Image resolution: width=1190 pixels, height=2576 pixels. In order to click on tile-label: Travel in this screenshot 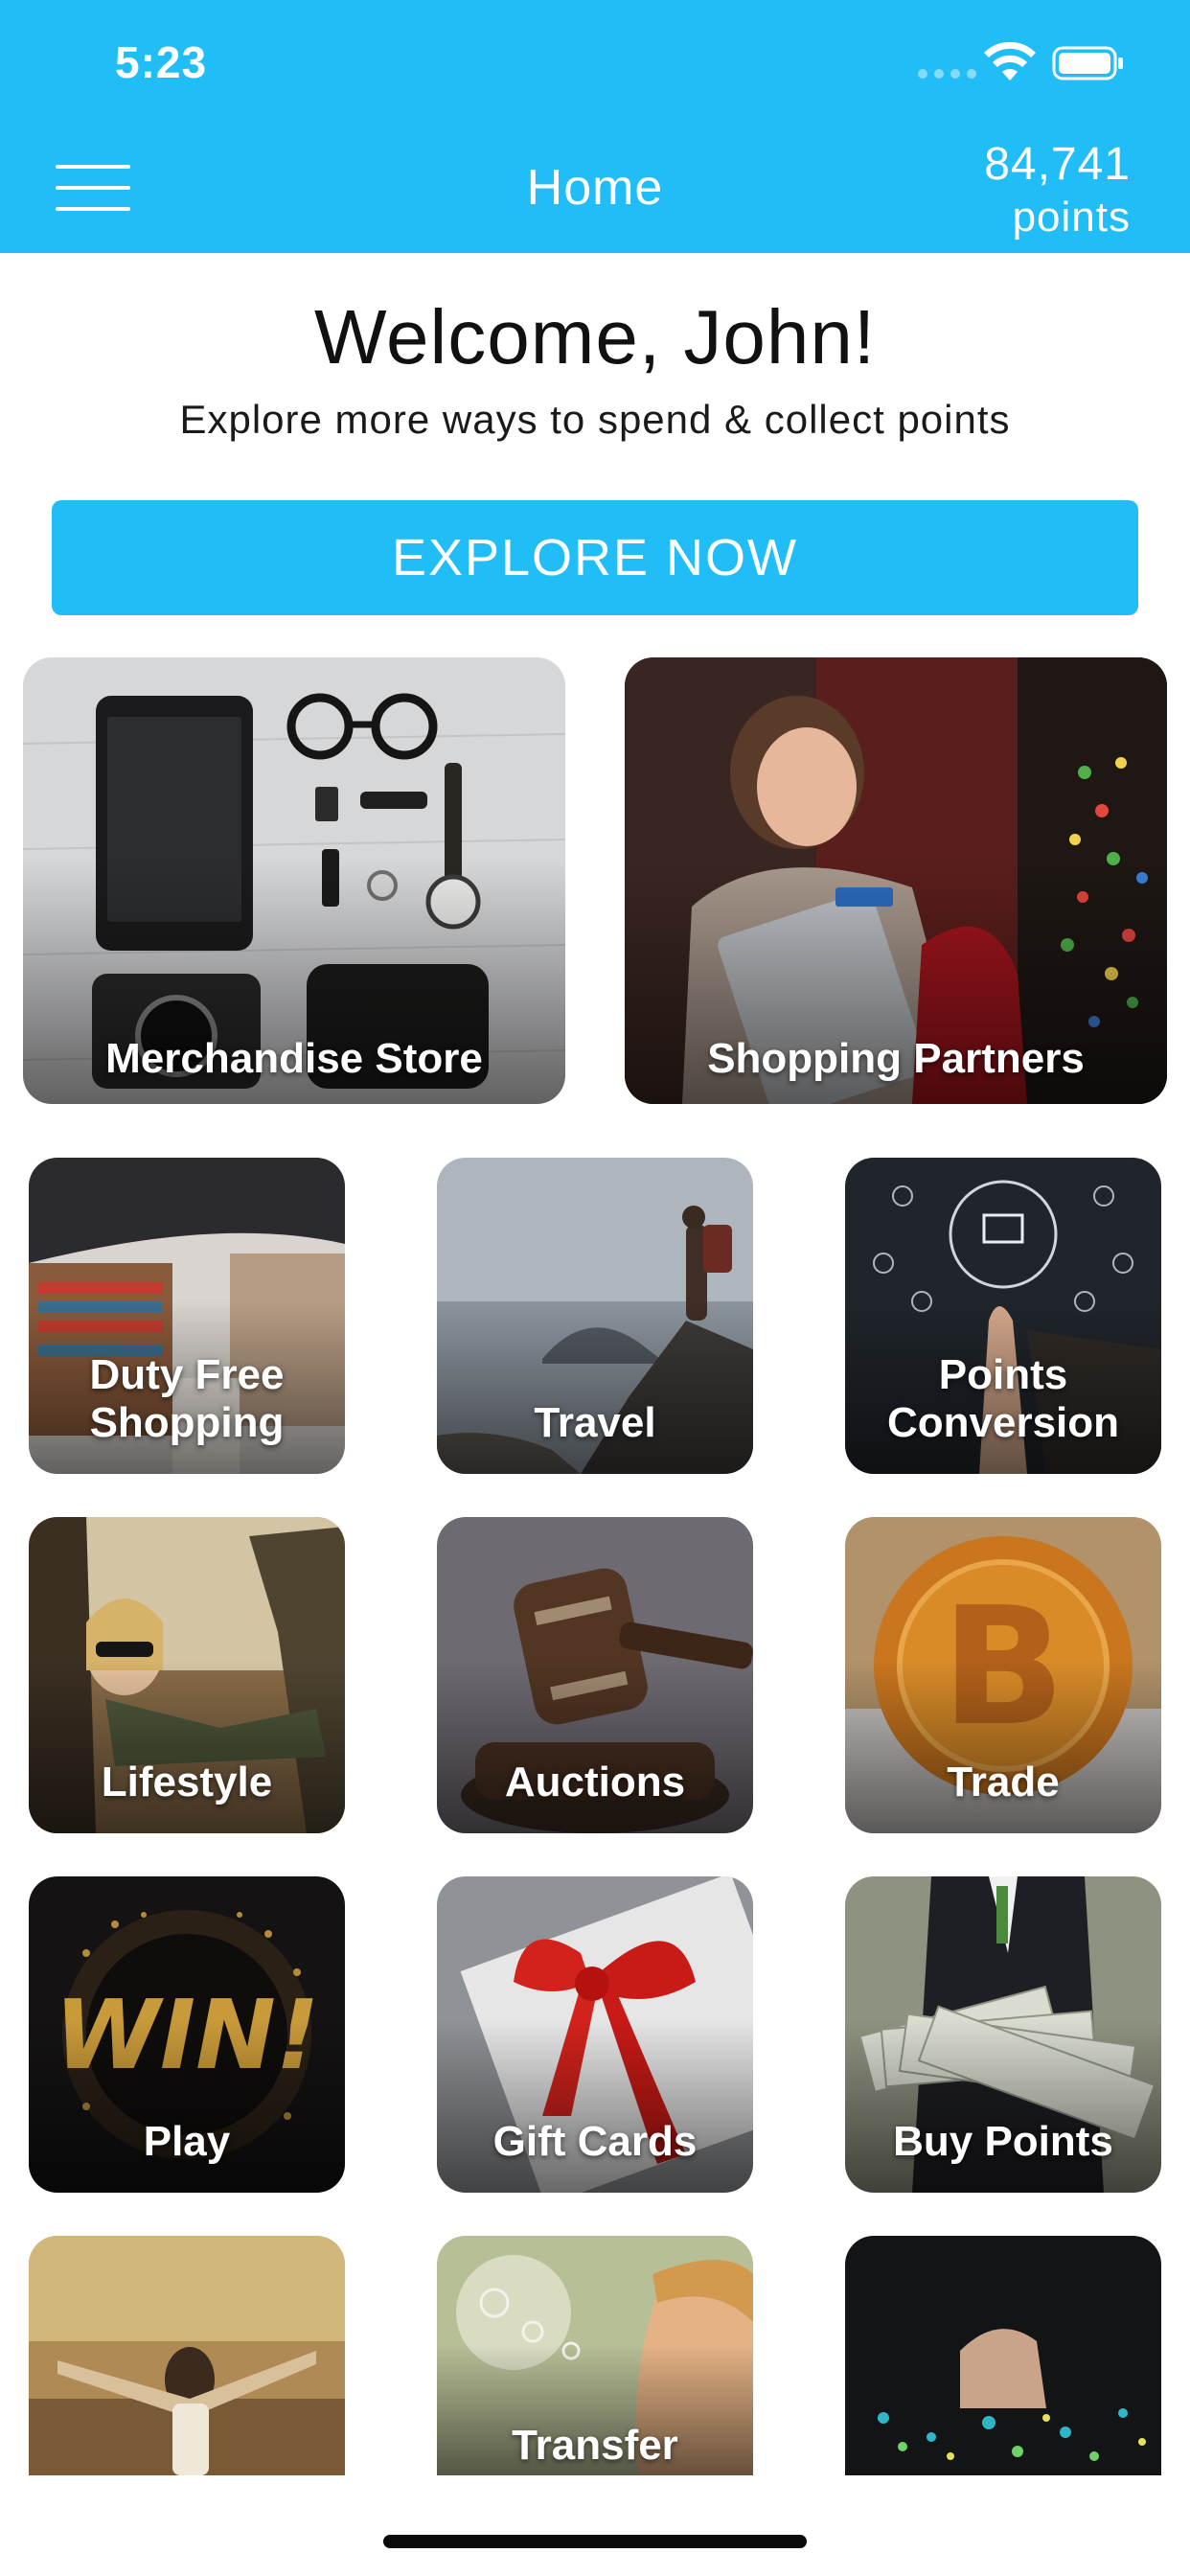, I will do `click(595, 1422)`.